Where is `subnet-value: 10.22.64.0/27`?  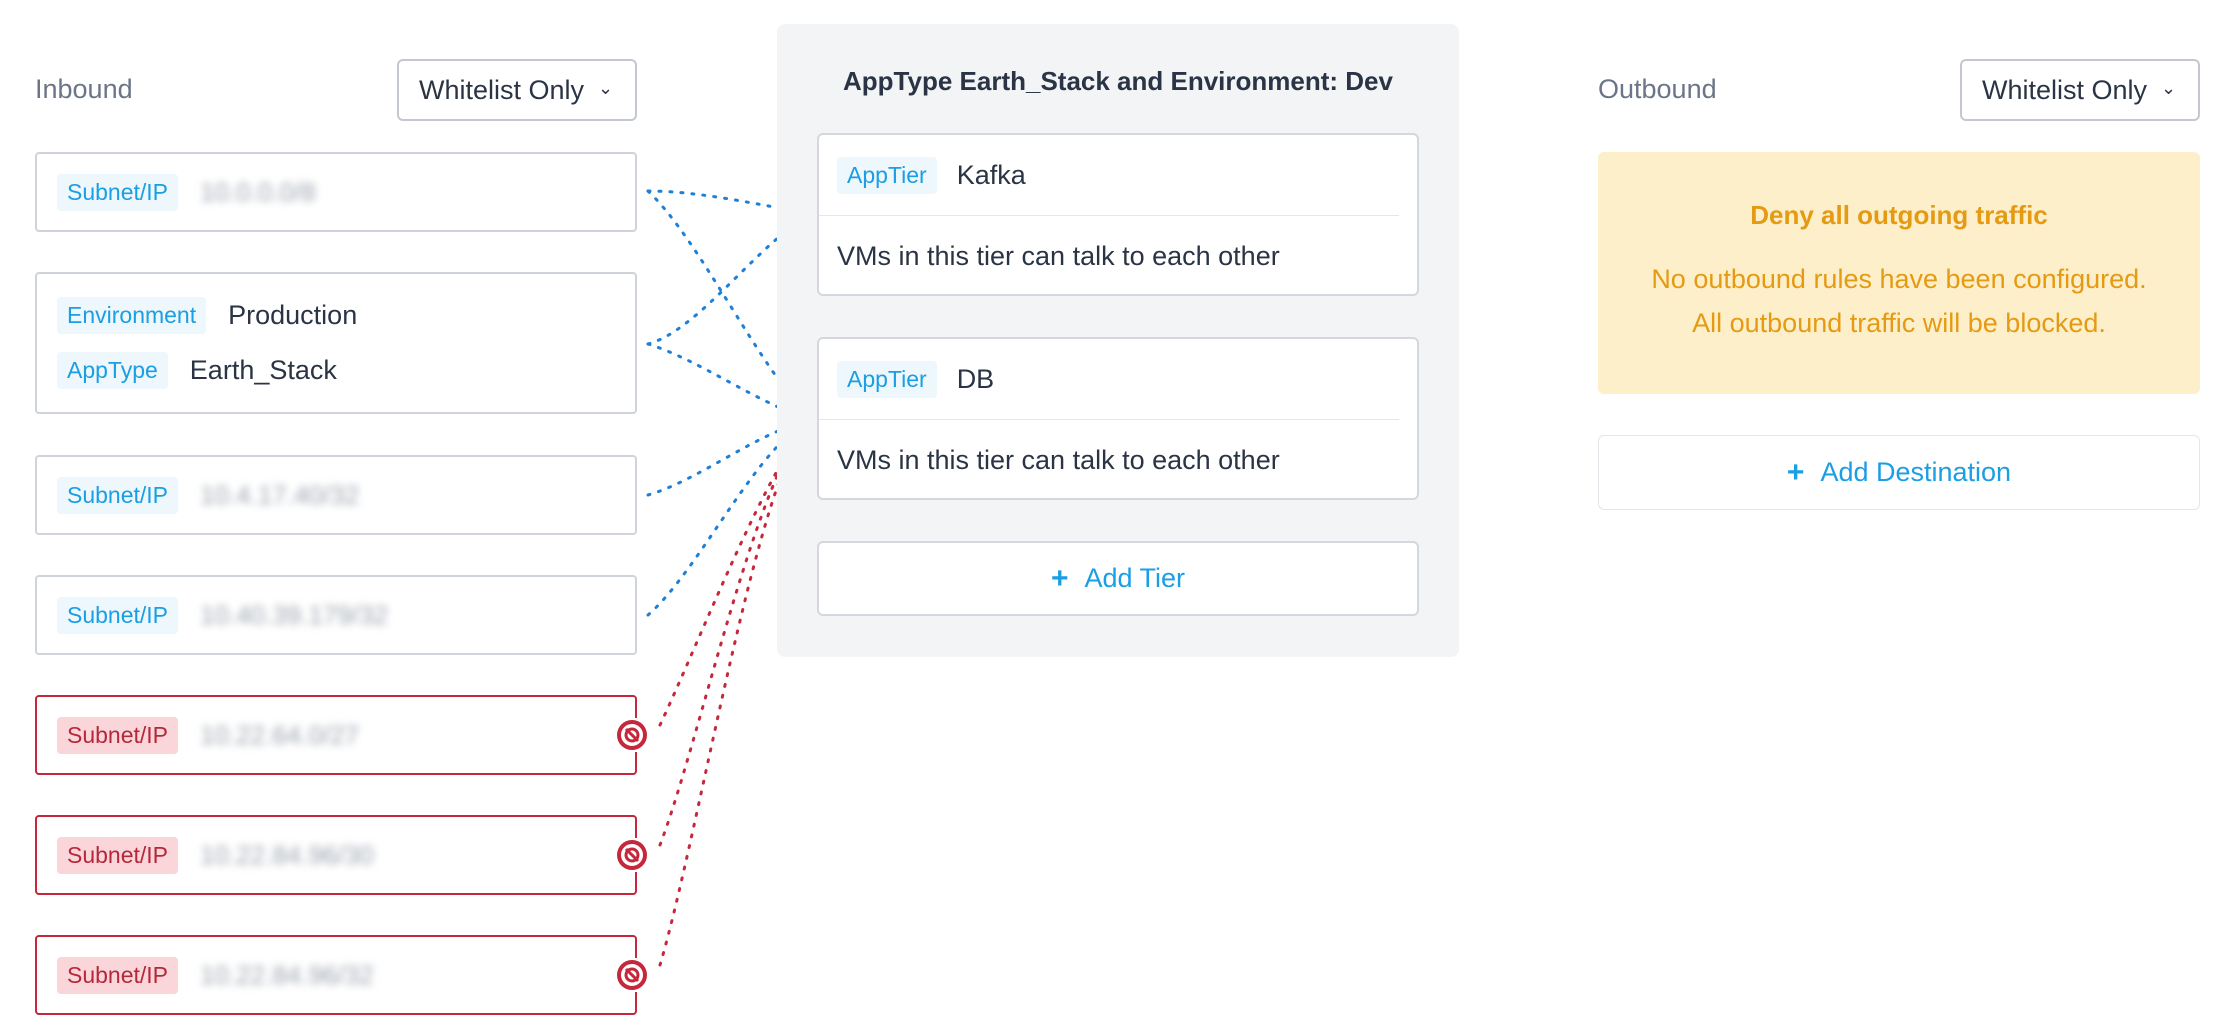
subnet-value: 10.22.64.0/27 is located at coordinates (280, 734).